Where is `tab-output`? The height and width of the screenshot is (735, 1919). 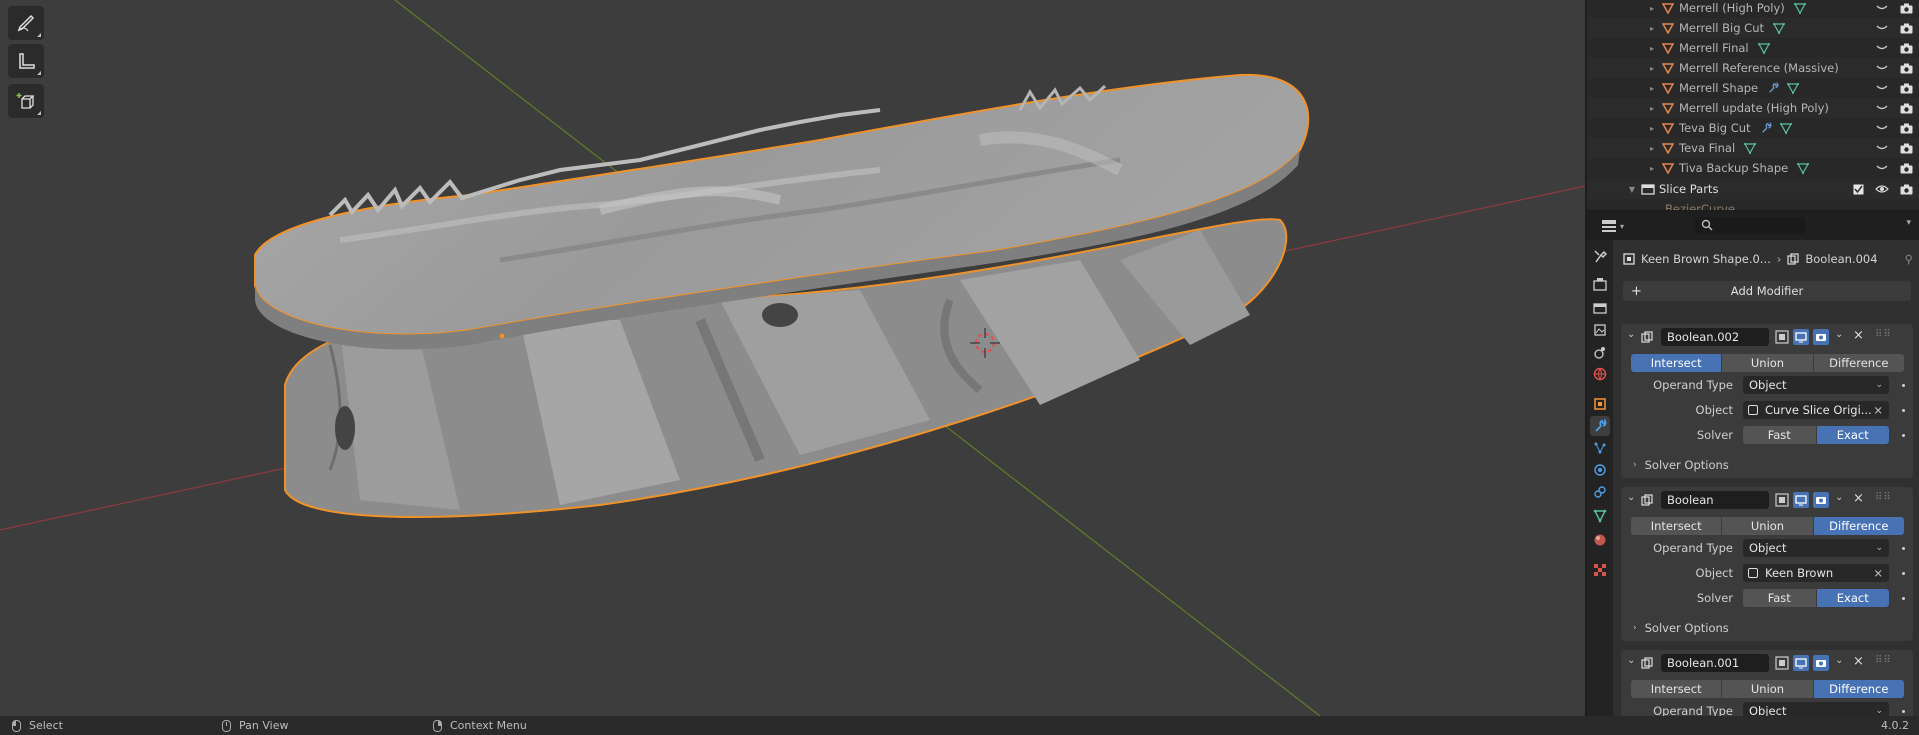 tab-output is located at coordinates (1600, 308).